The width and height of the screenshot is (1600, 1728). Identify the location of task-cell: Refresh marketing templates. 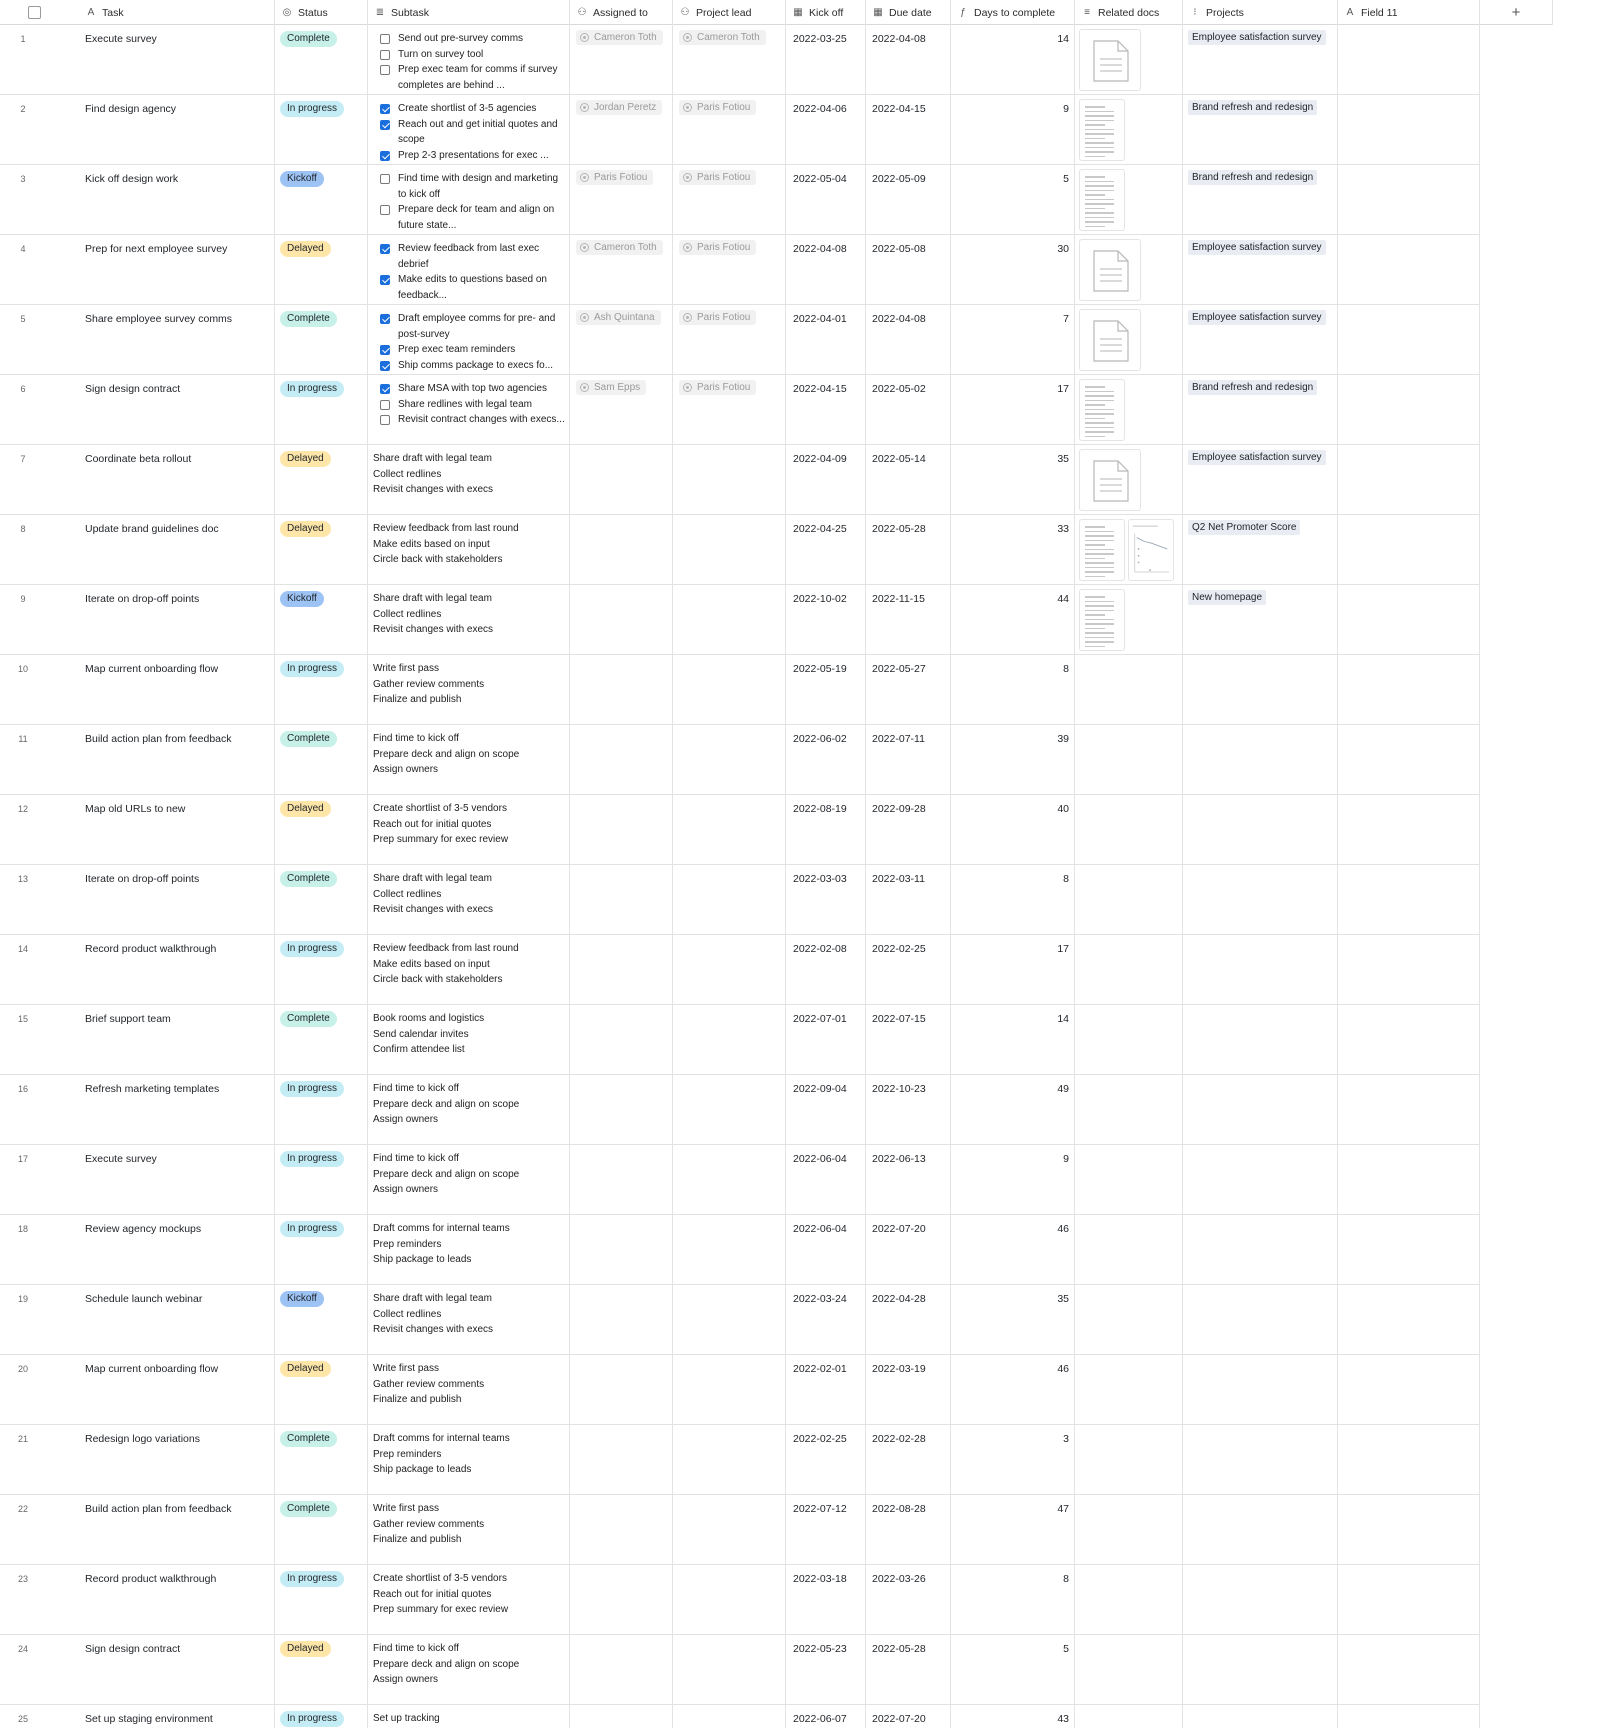
(137, 1110).